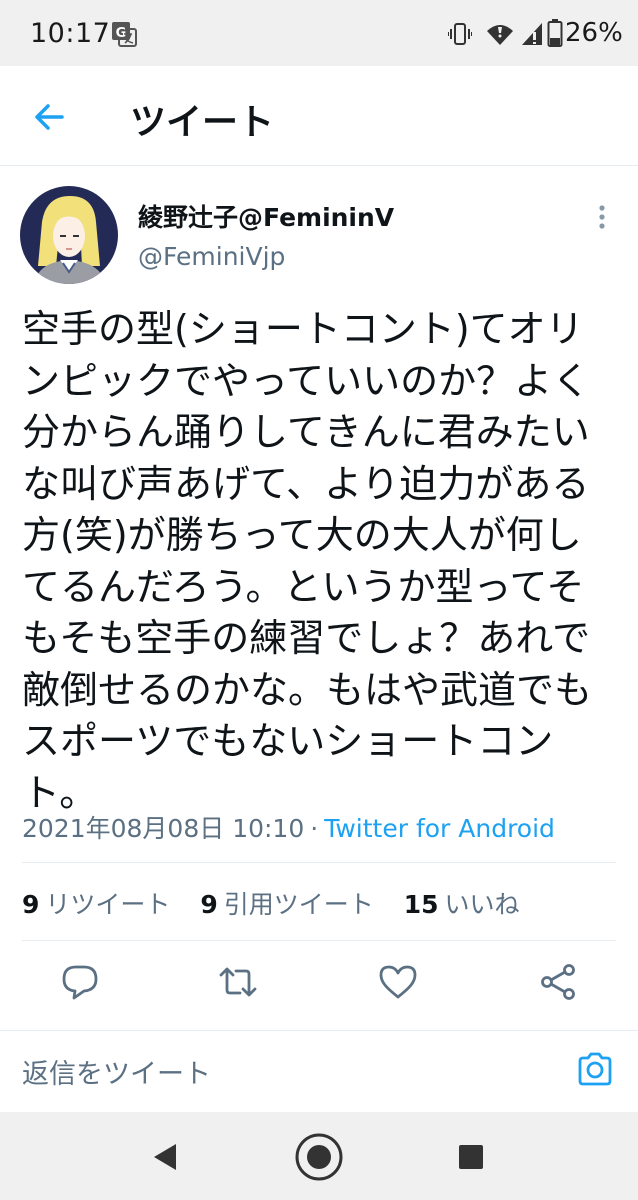  What do you see at coordinates (594, 33) in the screenshot?
I see `battery-percent: 26%` at bounding box center [594, 33].